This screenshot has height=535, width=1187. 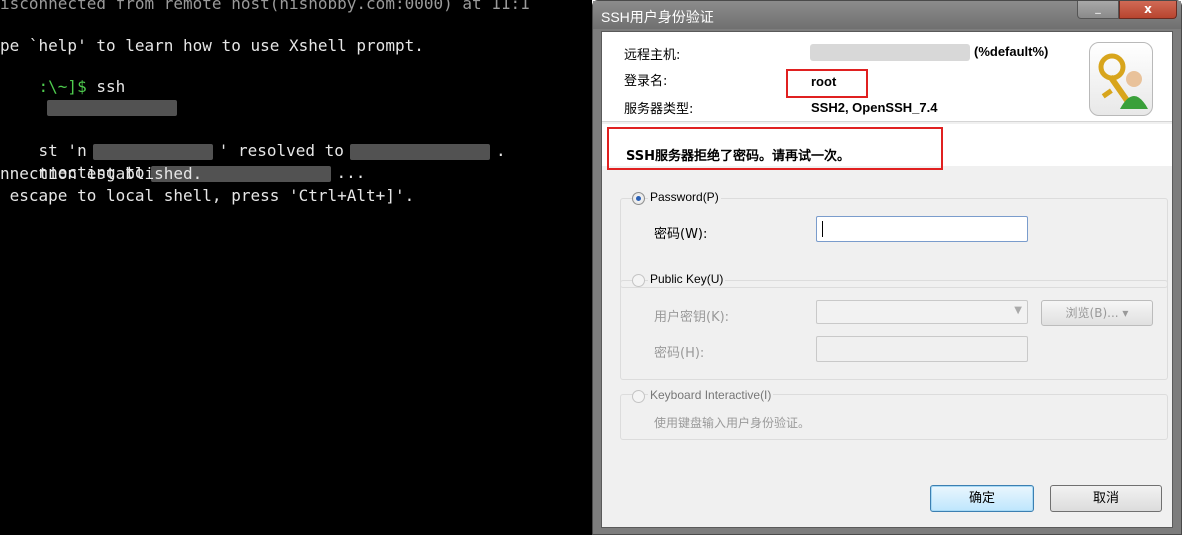 I want to click on key-user-icon-graphic, so click(x=1123, y=81).